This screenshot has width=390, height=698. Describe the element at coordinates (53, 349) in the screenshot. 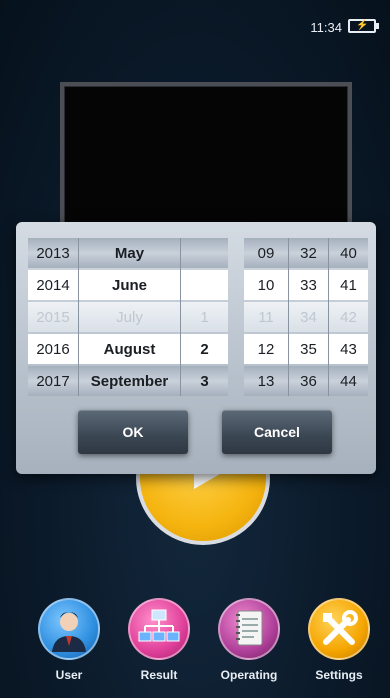

I see `year-item: 2016` at that location.